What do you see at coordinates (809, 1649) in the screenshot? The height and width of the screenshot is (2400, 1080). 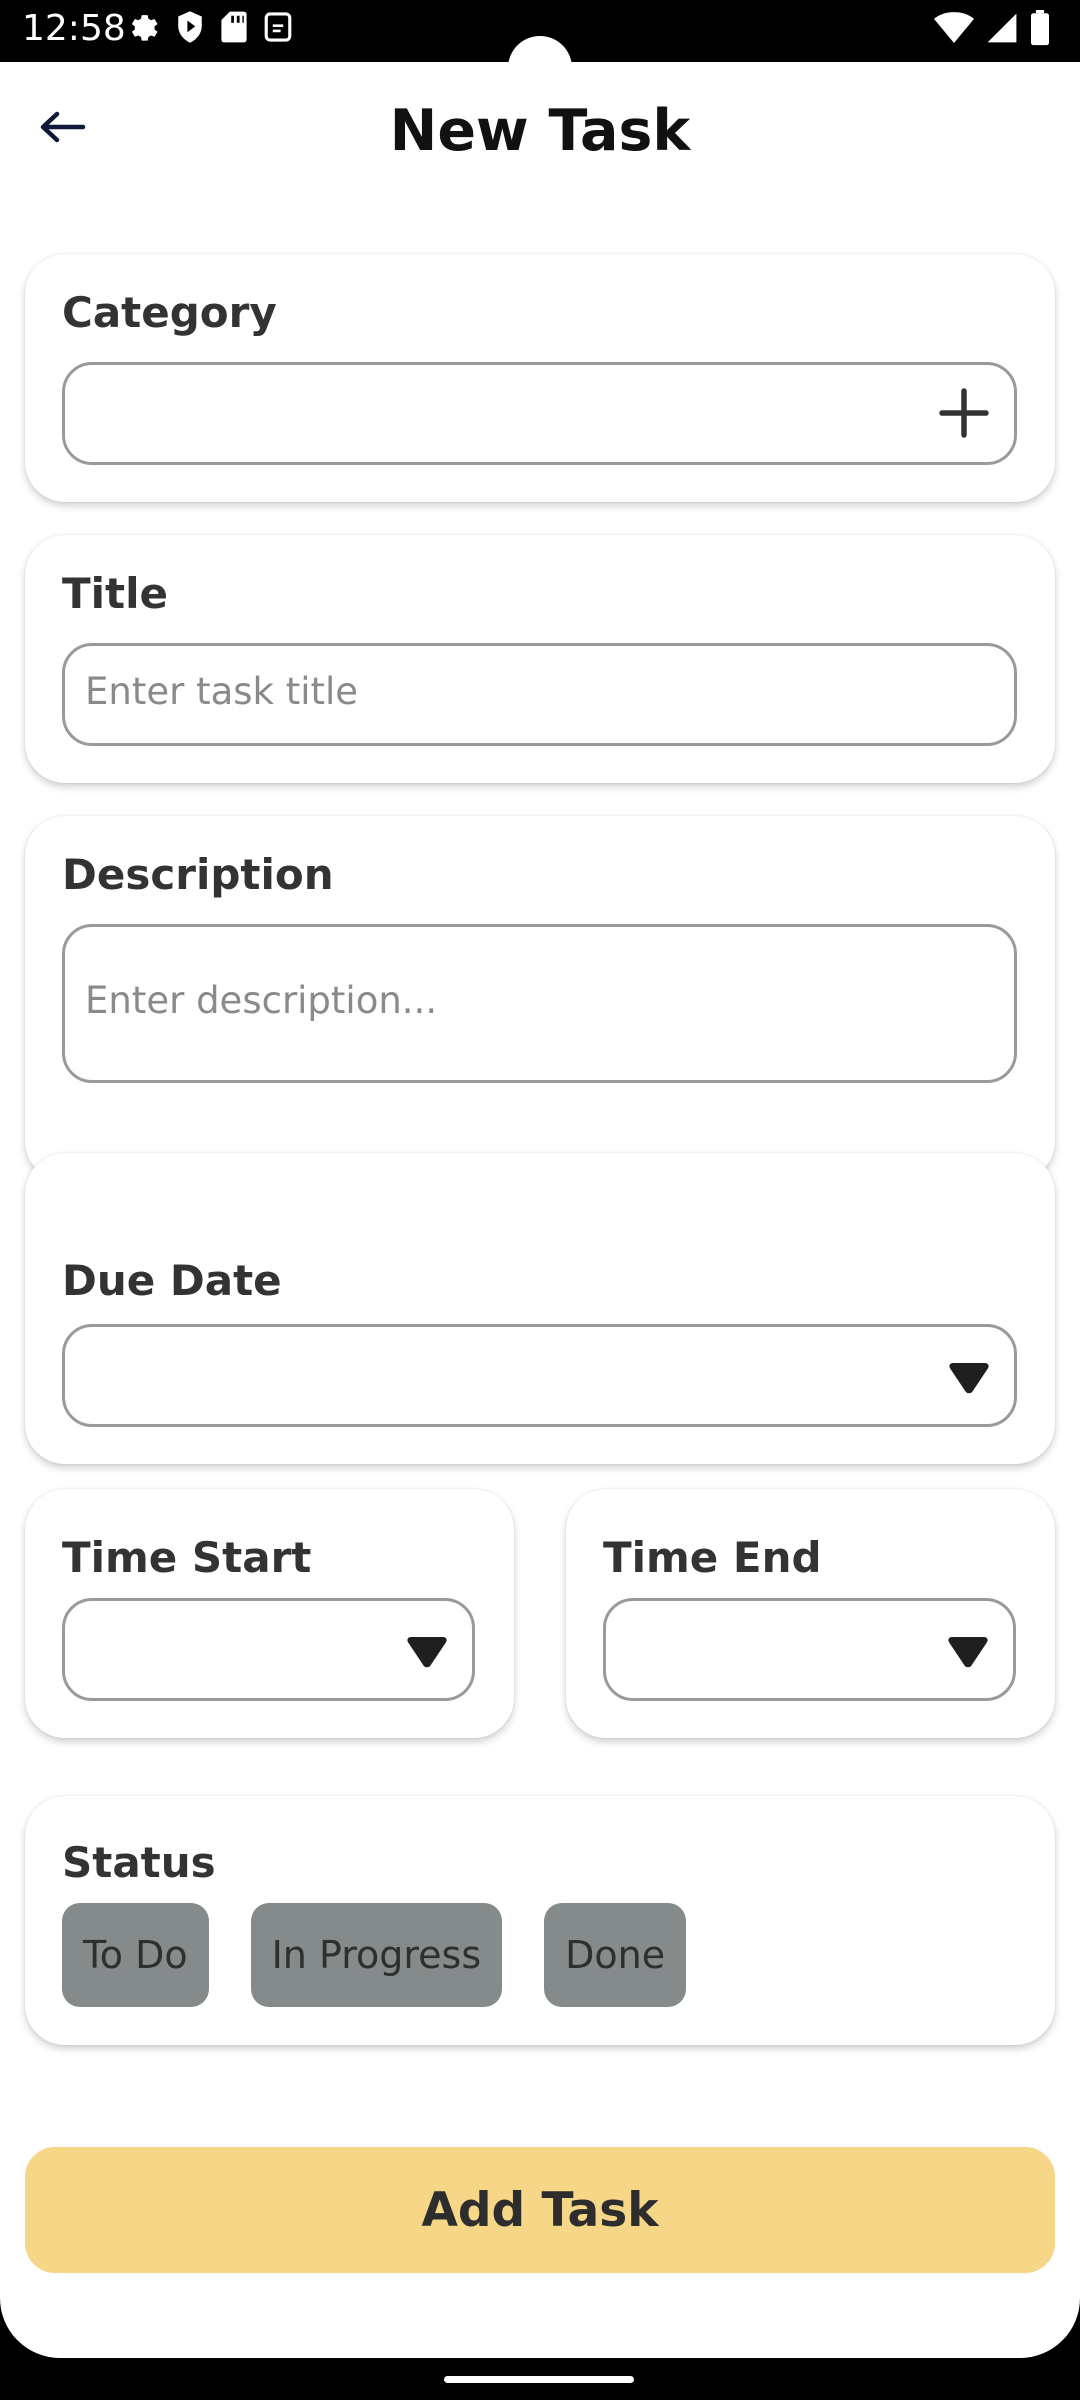 I see `time-end-field` at bounding box center [809, 1649].